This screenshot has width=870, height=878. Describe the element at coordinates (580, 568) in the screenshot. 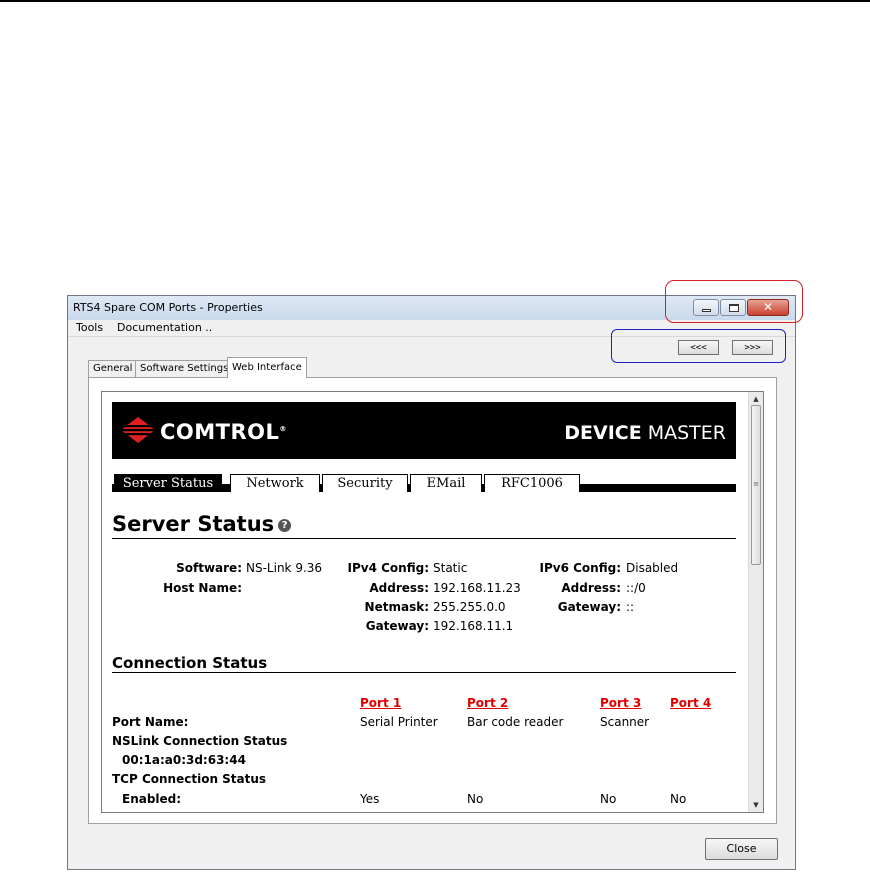

I see `ipv6-config-label: IPv6 Config:` at that location.